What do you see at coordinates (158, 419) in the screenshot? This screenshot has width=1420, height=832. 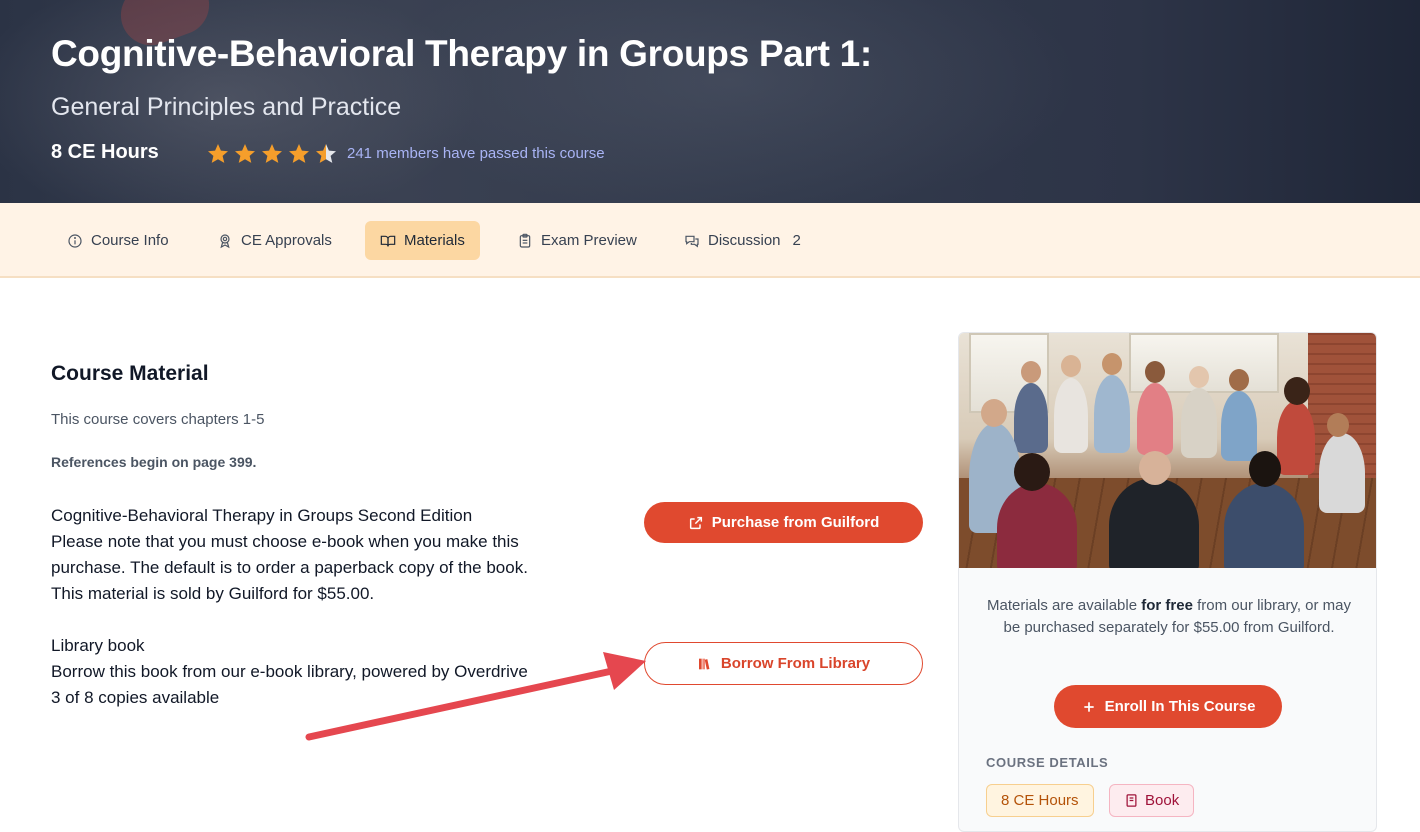 I see `chapters-covered-text: This course covers chapters 1-5` at bounding box center [158, 419].